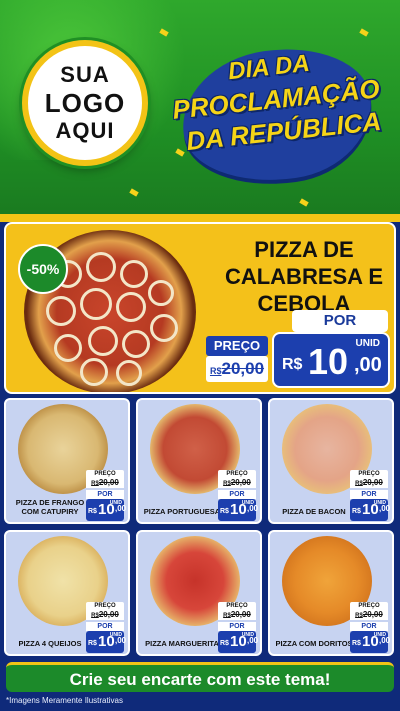  What do you see at coordinates (200, 677) in the screenshot?
I see `cta-button: Crie seu encarte com este tema!` at bounding box center [200, 677].